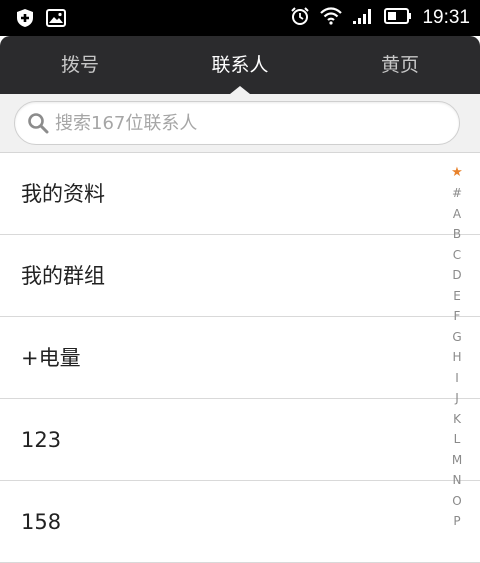 This screenshot has width=480, height=563. What do you see at coordinates (240, 276) in the screenshot?
I see `list-item-my-groups: 我的群组` at bounding box center [240, 276].